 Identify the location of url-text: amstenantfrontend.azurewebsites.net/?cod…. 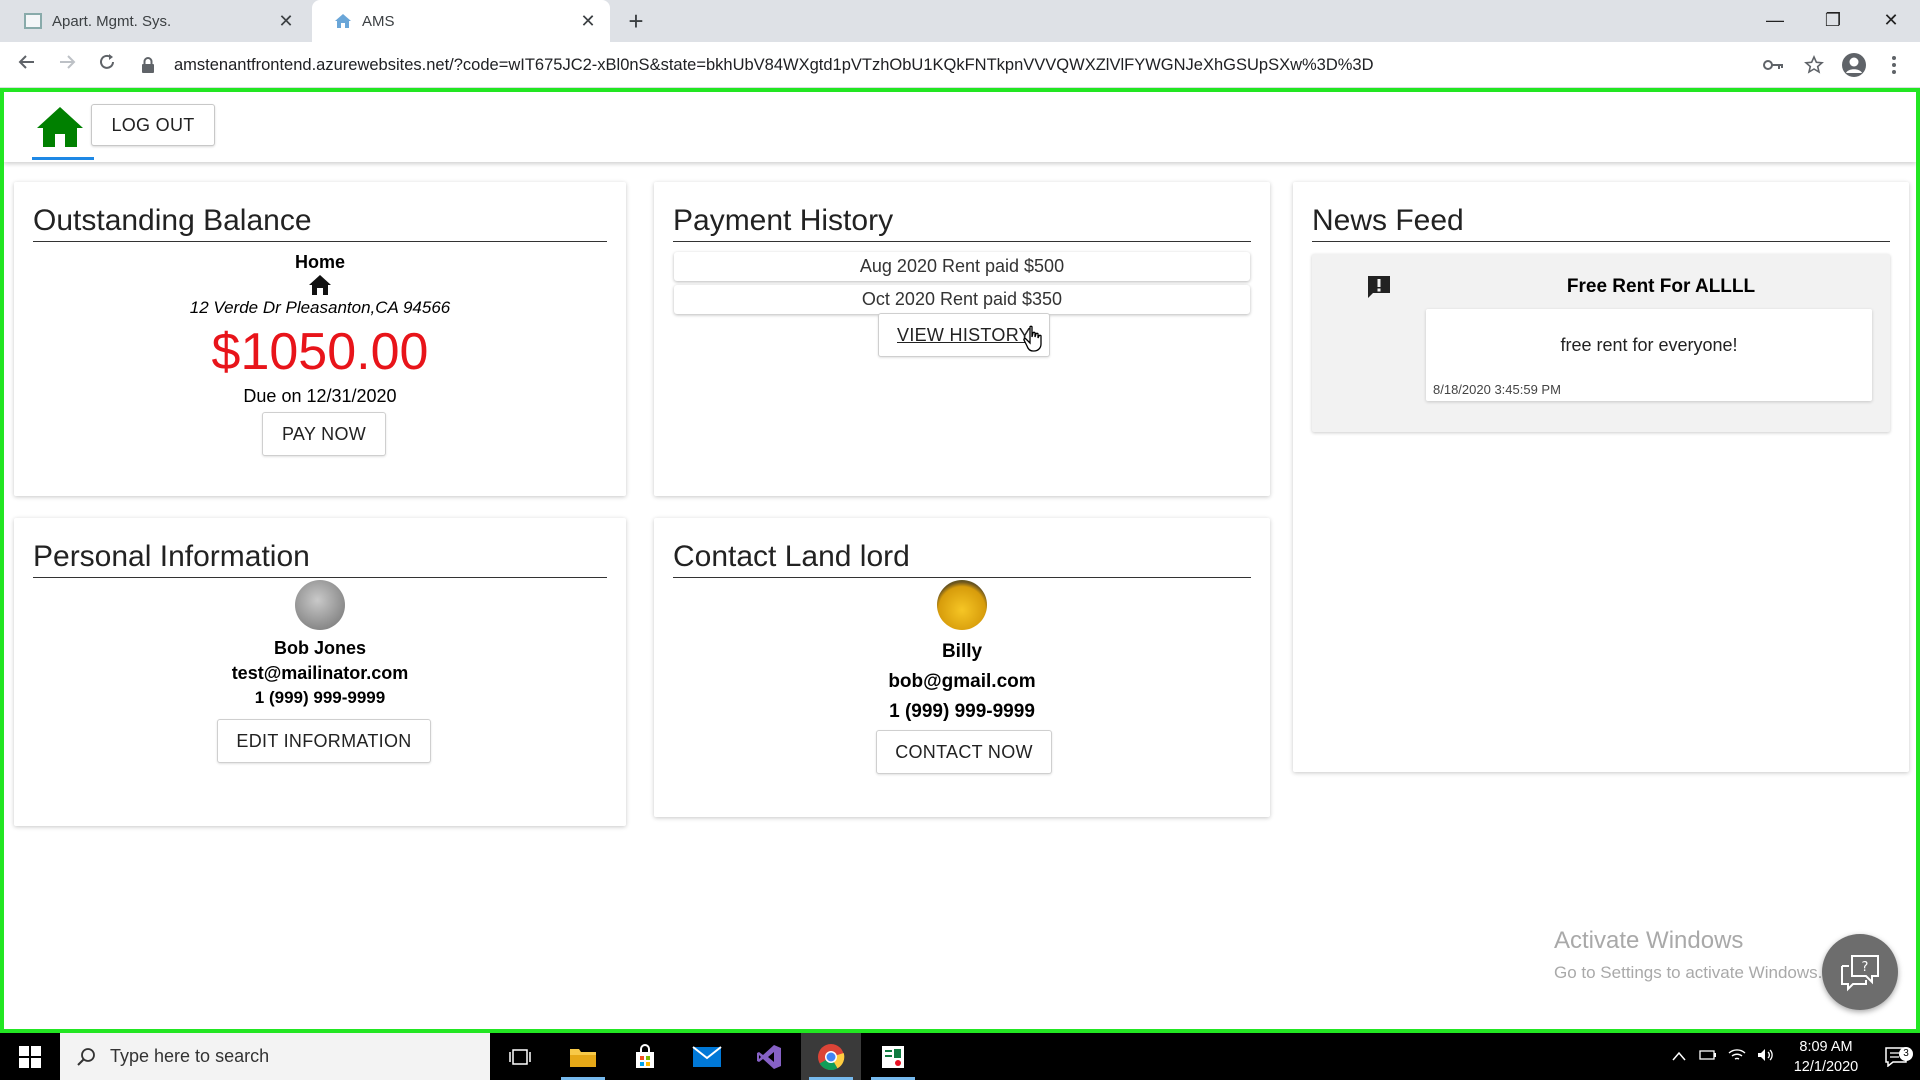
(774, 64).